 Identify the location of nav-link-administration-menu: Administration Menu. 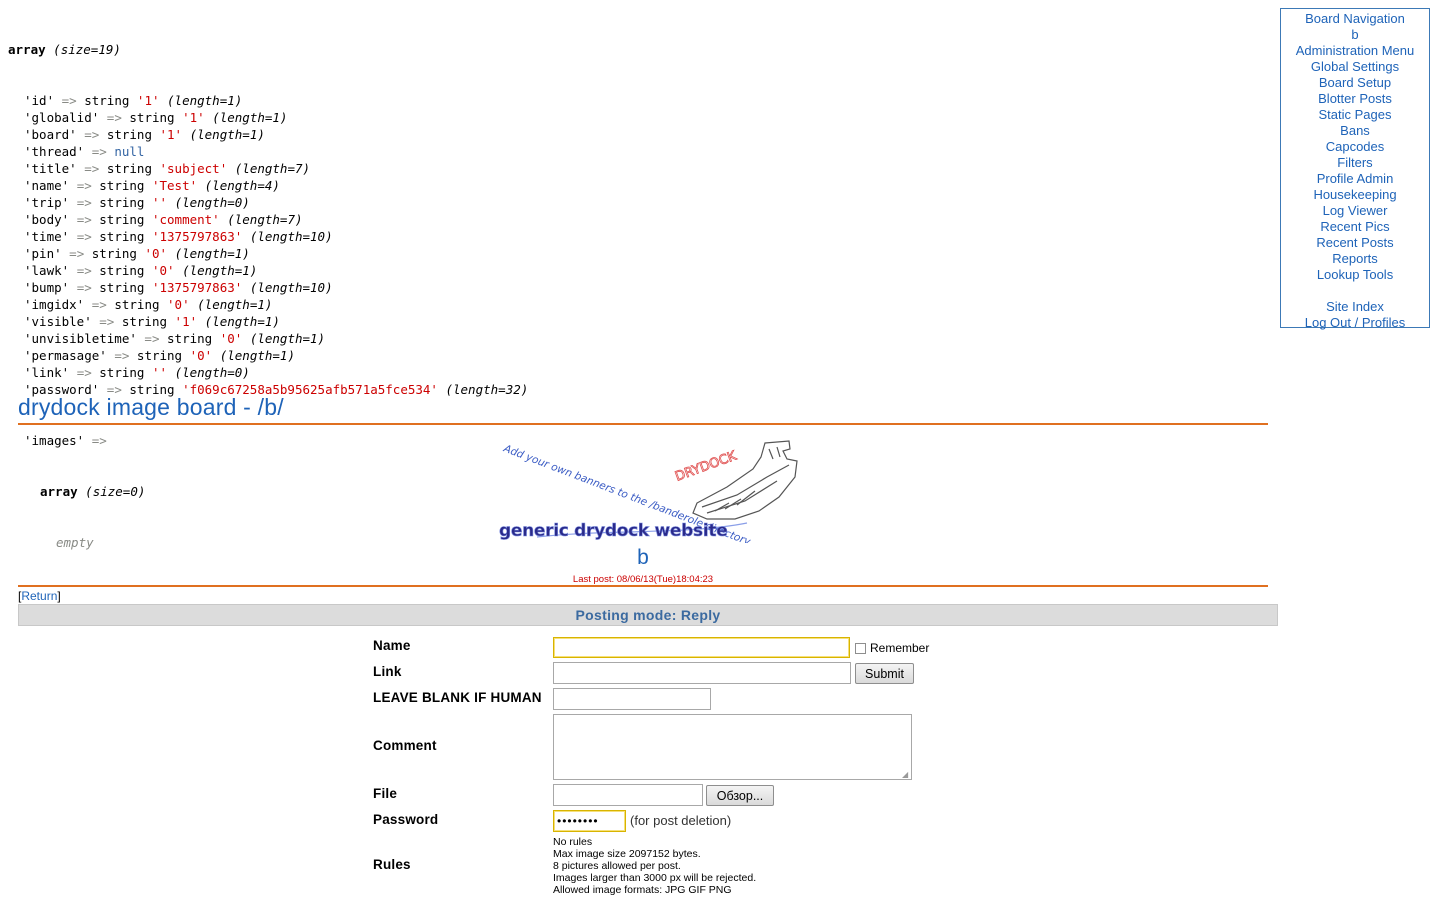
(1355, 51).